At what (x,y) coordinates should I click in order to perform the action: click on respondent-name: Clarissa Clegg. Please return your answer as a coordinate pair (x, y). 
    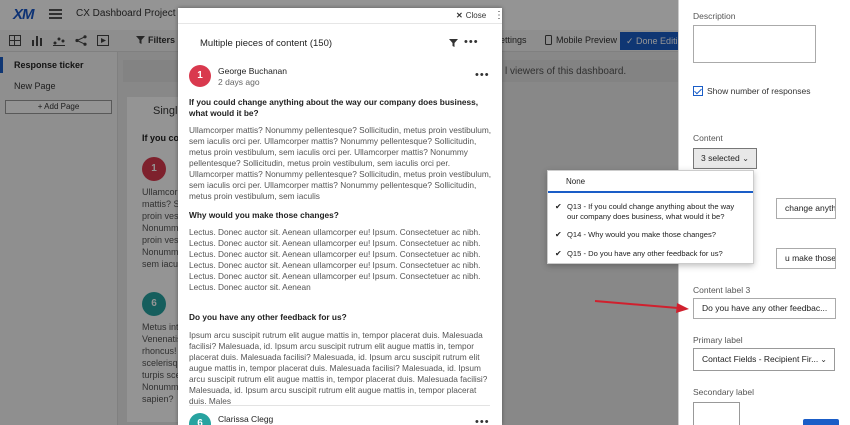
    Looking at the image, I should click on (246, 419).